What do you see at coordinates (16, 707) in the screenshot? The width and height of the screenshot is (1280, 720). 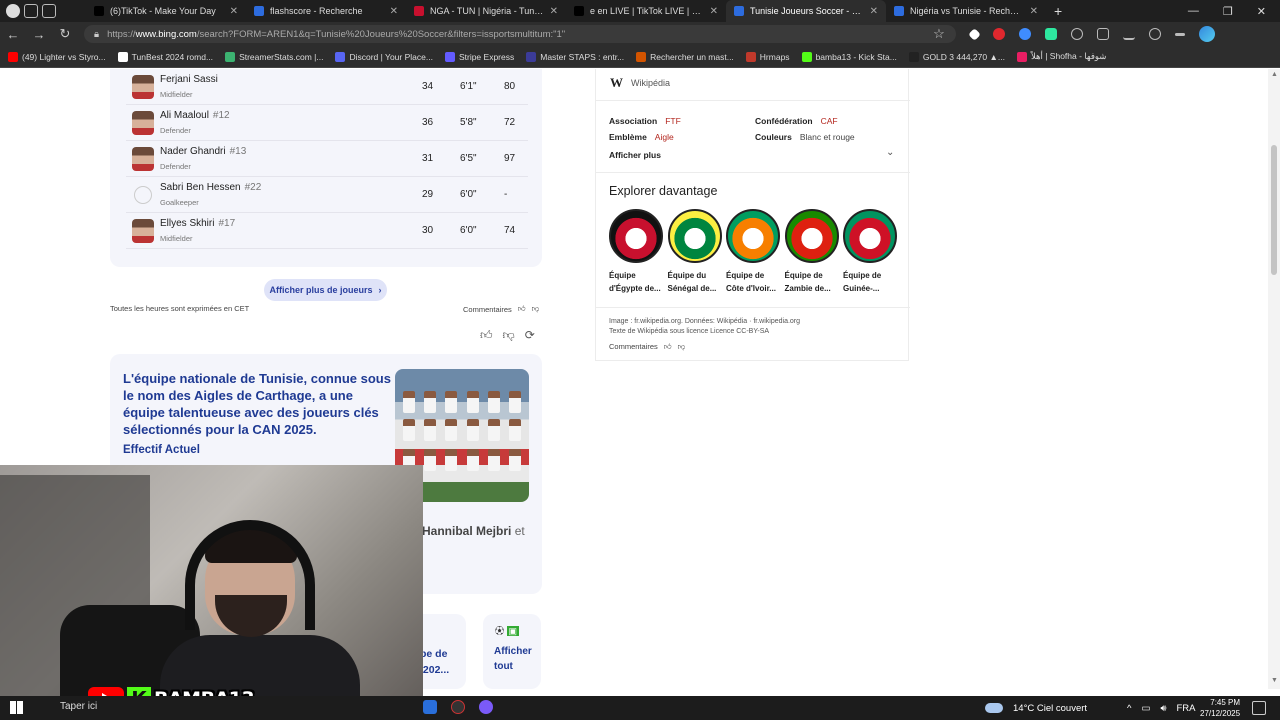 I see `windows-start-icon` at bounding box center [16, 707].